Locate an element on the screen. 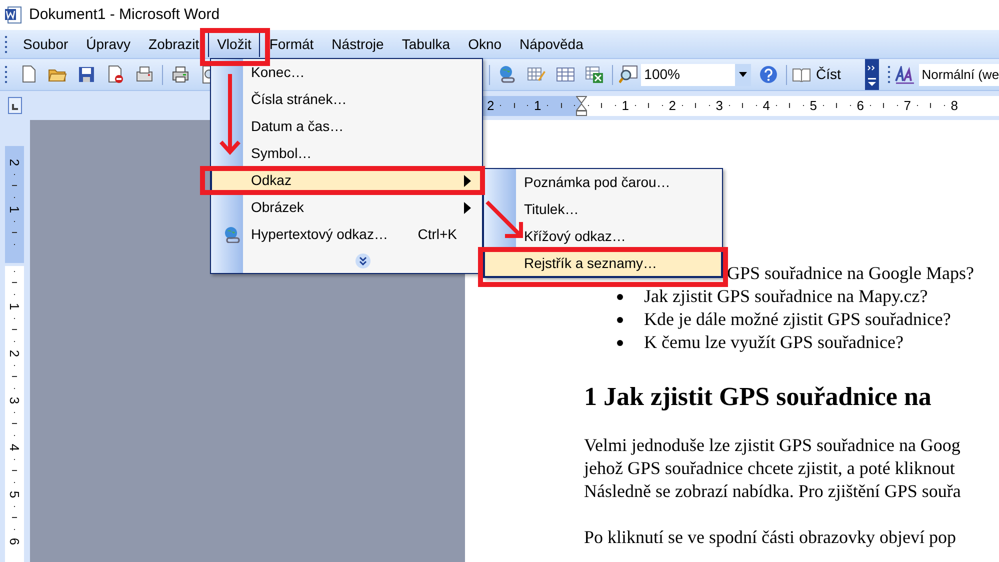 Image resolution: width=999 pixels, height=562 pixels. tab-selector-icon is located at coordinates (15, 105).